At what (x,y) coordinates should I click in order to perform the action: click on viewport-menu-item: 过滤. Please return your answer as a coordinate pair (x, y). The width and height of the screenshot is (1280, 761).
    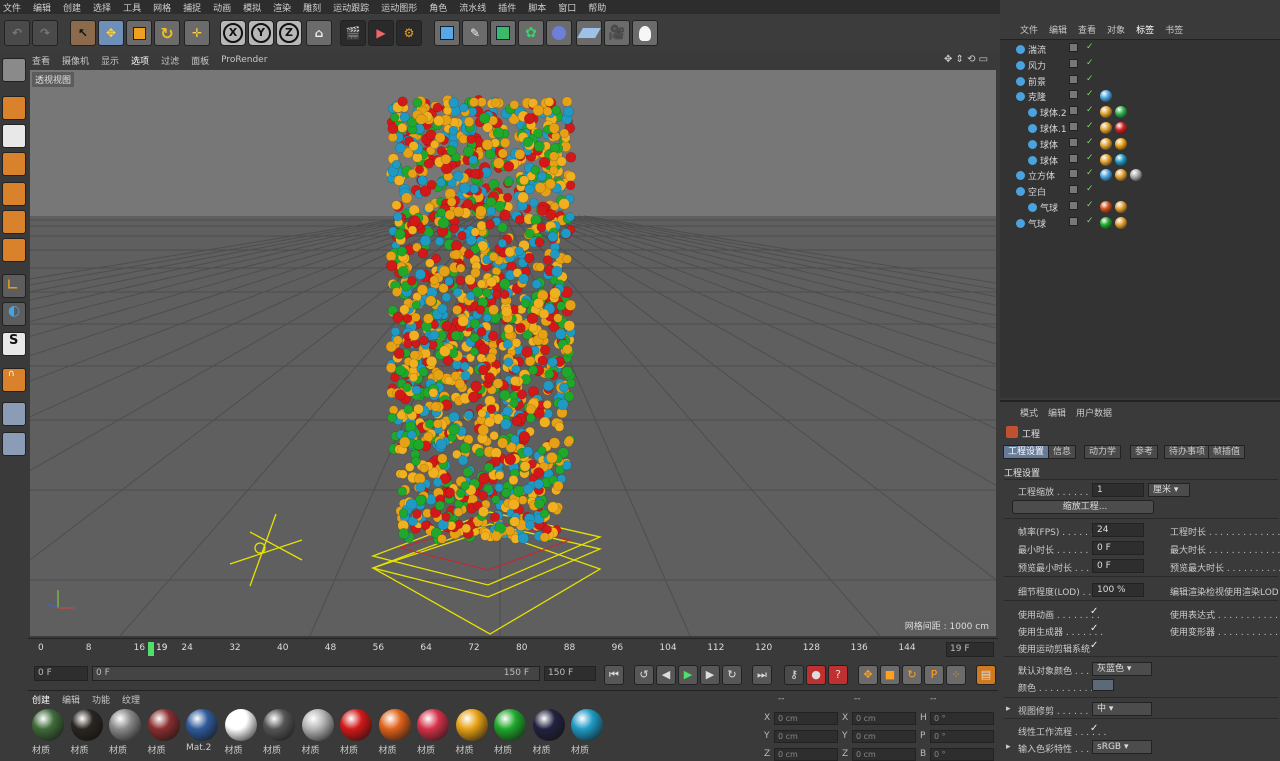
    Looking at the image, I should click on (170, 60).